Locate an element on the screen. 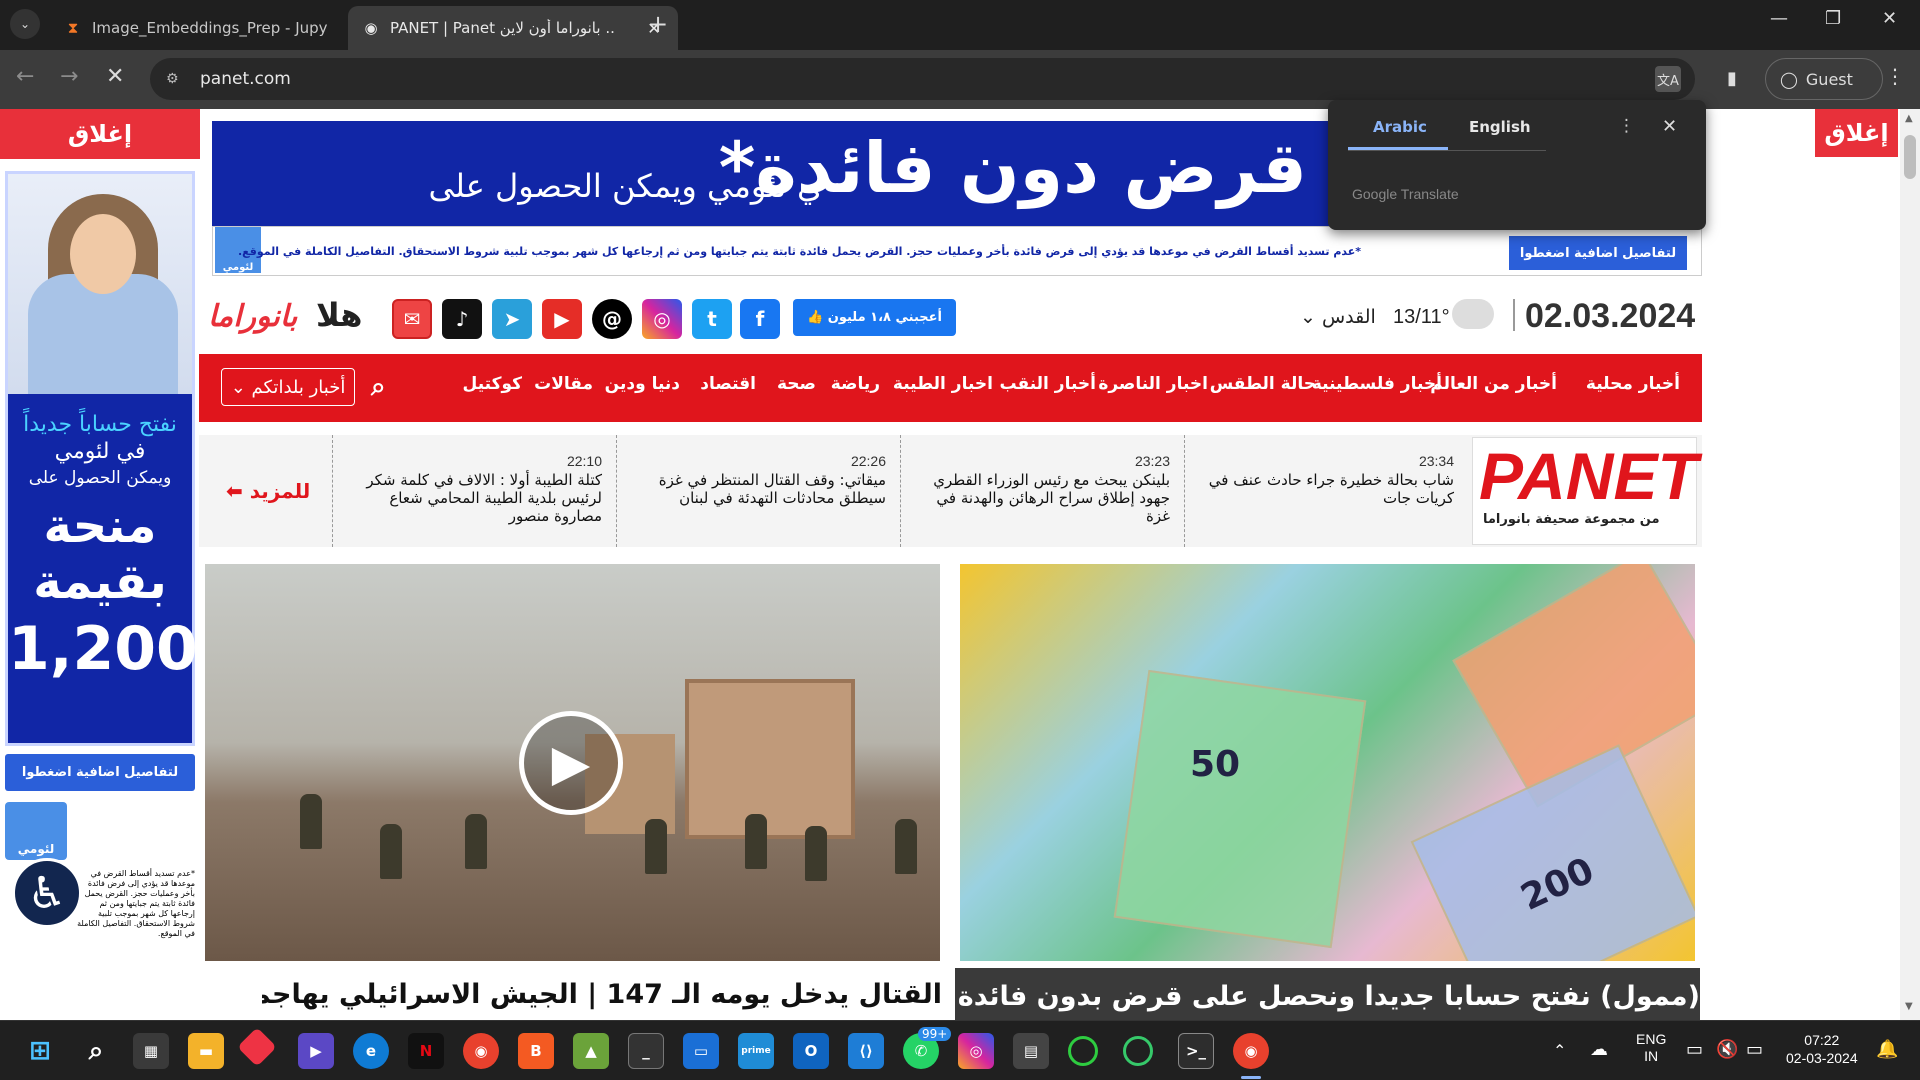 The image size is (1920, 1080). back-arrow-icon: ← is located at coordinates (25, 76).